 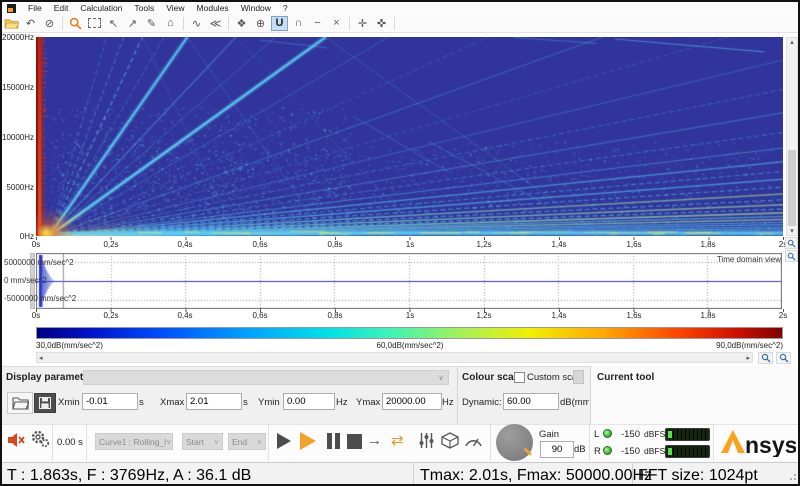 What do you see at coordinates (557, 449) in the screenshot?
I see `gain-input` at bounding box center [557, 449].